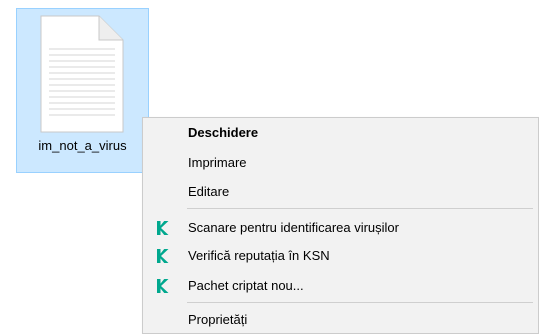  What do you see at coordinates (340, 256) in the screenshot?
I see `menu-item-check-reputation-ksn: Verifică reputația în KSN` at bounding box center [340, 256].